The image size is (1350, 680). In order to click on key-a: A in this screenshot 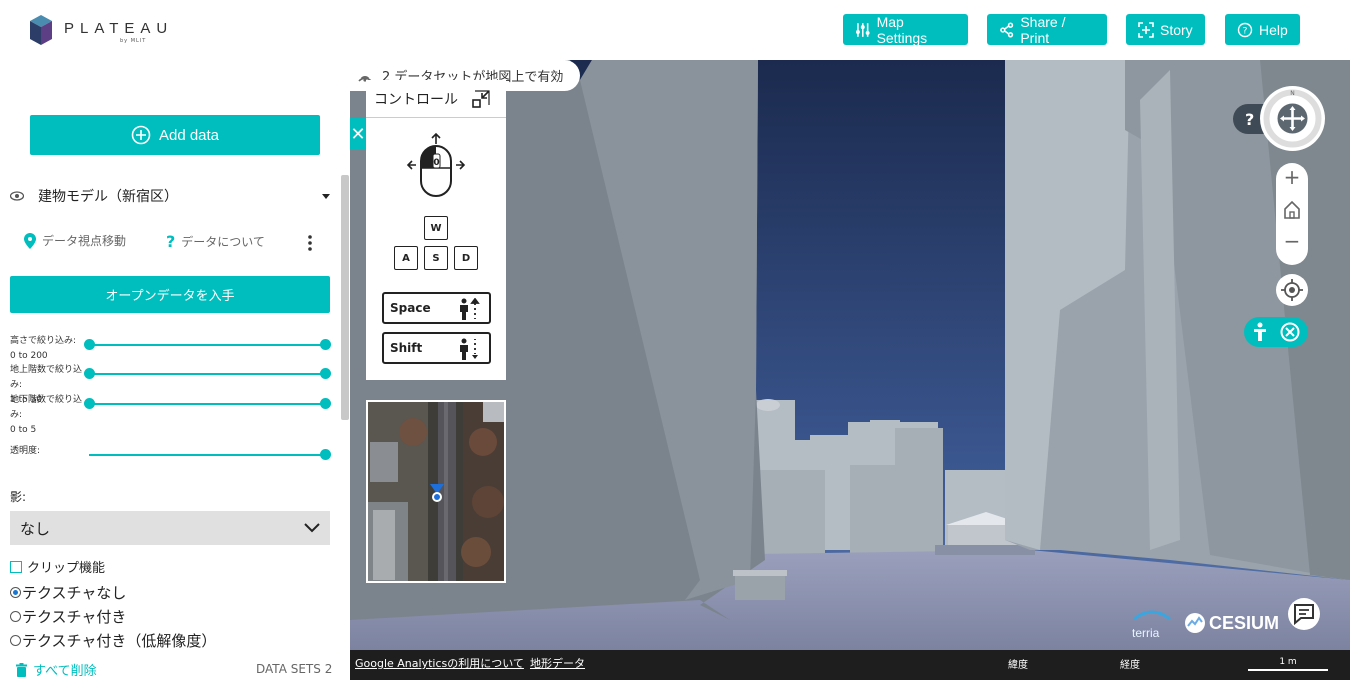, I will do `click(406, 258)`.